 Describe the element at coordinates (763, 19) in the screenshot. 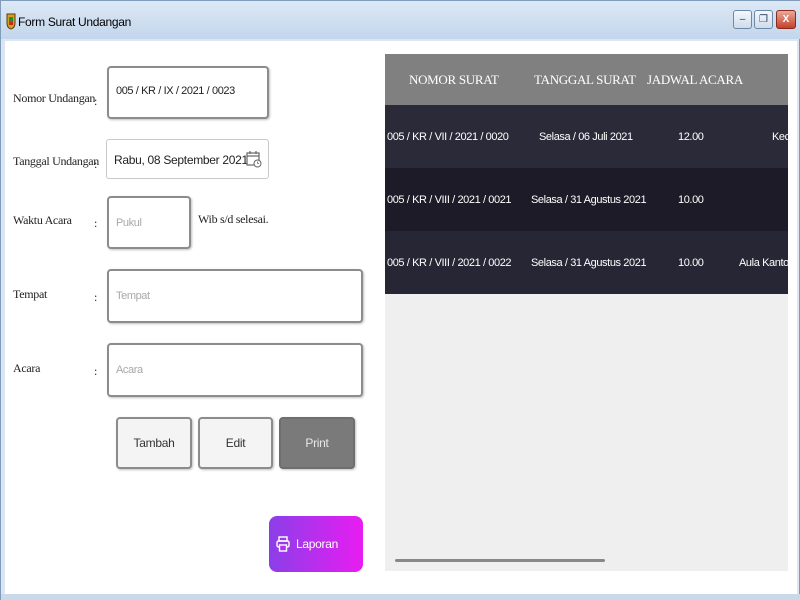

I see `restore-button: ❐` at that location.